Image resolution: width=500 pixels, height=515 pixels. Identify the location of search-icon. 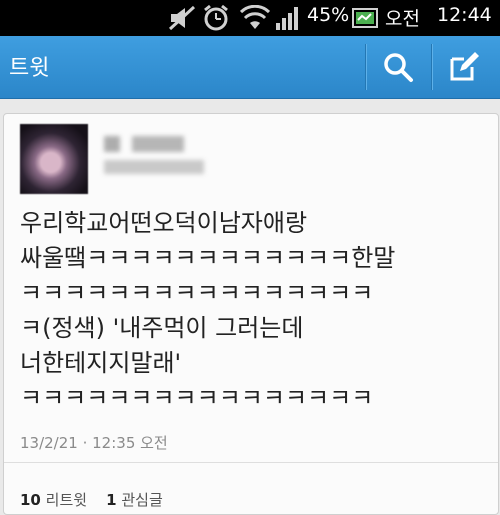
(398, 67).